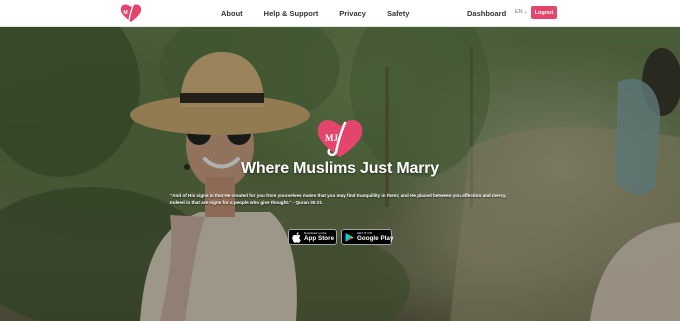 The width and height of the screenshot is (680, 321). Describe the element at coordinates (352, 13) in the screenshot. I see `nav-link-privacy: Privacy` at that location.